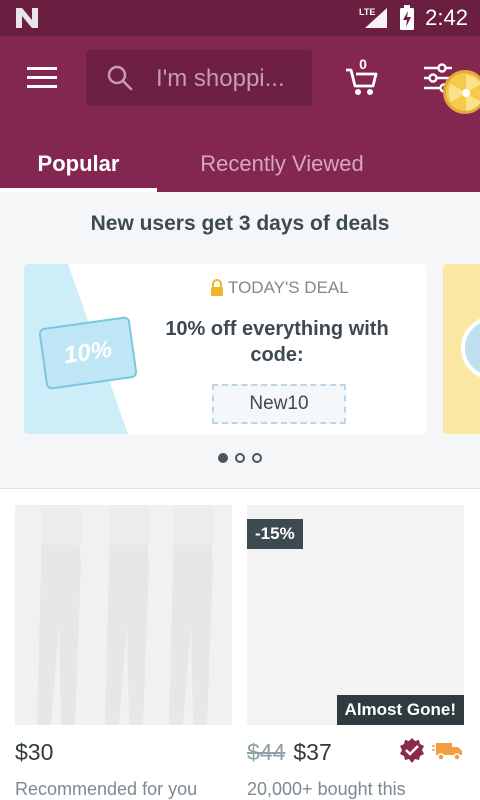 Image resolution: width=480 pixels, height=800 pixels. Describe the element at coordinates (407, 17) in the screenshot. I see `battery-icon` at that location.